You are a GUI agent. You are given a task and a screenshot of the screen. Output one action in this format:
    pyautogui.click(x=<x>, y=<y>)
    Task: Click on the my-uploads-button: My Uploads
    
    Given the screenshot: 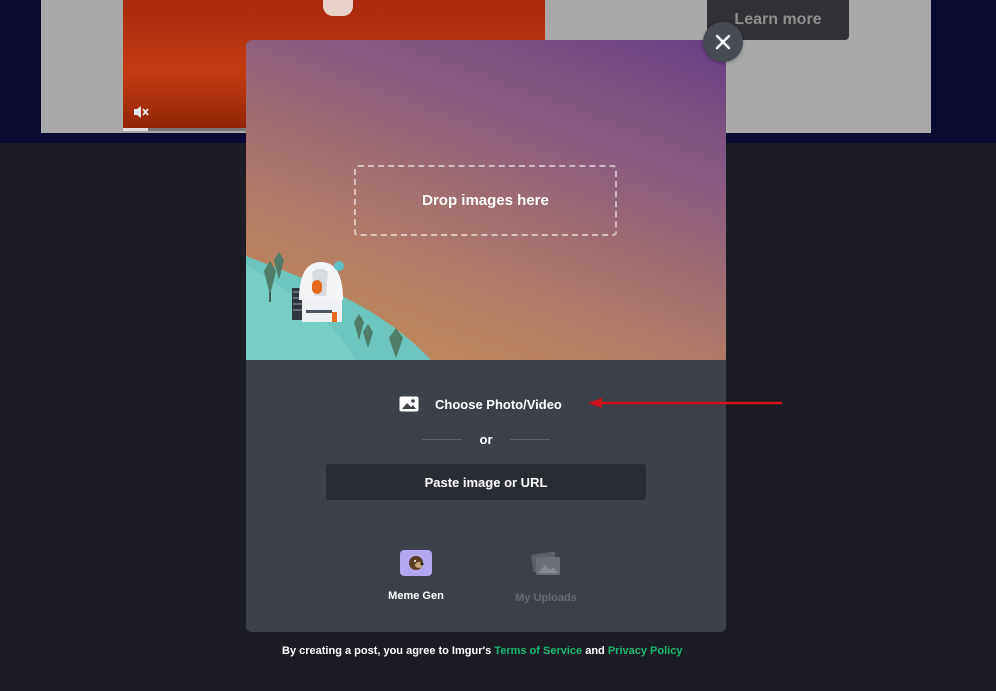 What is the action you would take?
    pyautogui.click(x=546, y=580)
    